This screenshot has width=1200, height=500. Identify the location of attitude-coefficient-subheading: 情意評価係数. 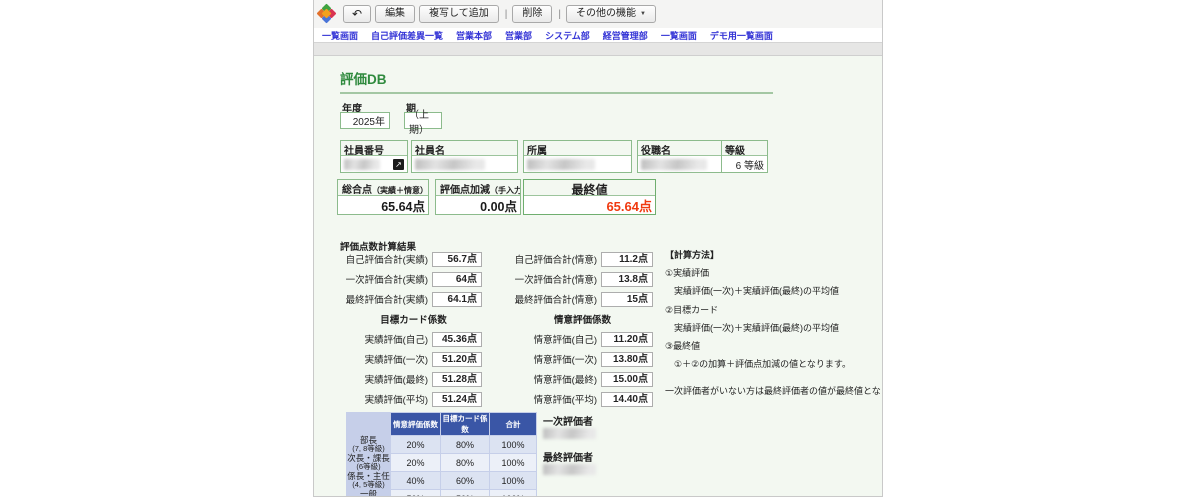
(582, 320).